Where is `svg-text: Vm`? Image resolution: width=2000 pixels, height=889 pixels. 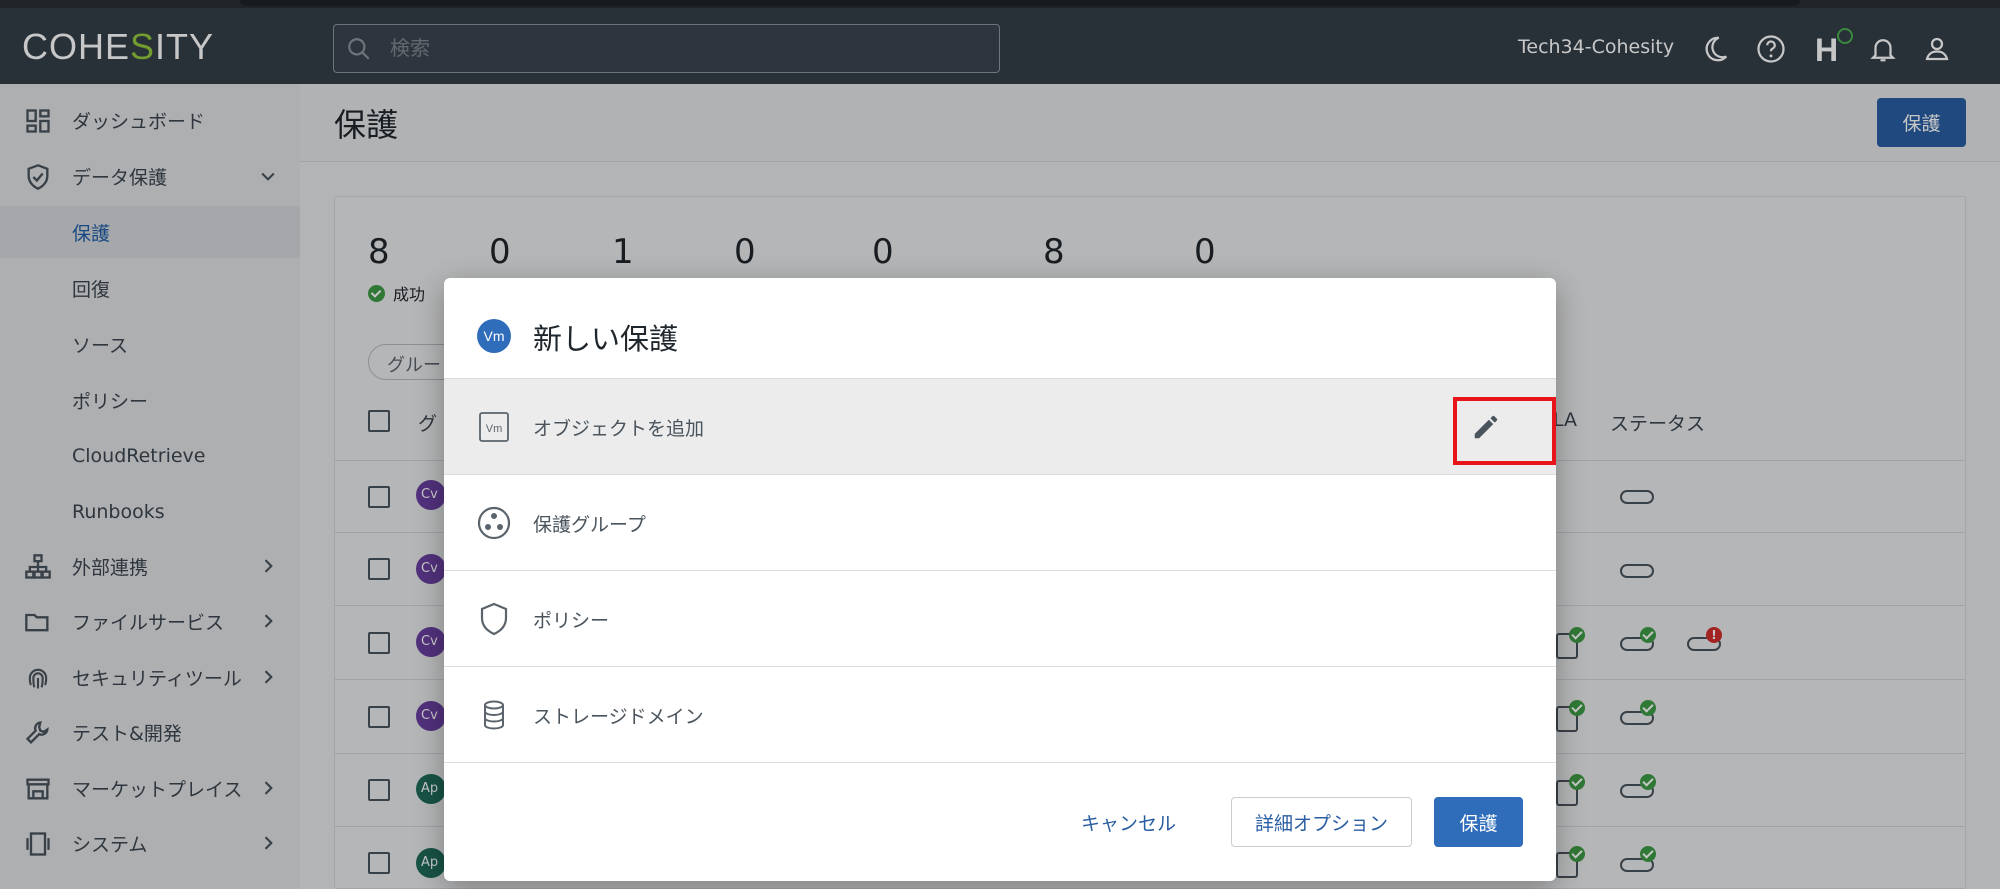
svg-text: Vm is located at coordinates (494, 429).